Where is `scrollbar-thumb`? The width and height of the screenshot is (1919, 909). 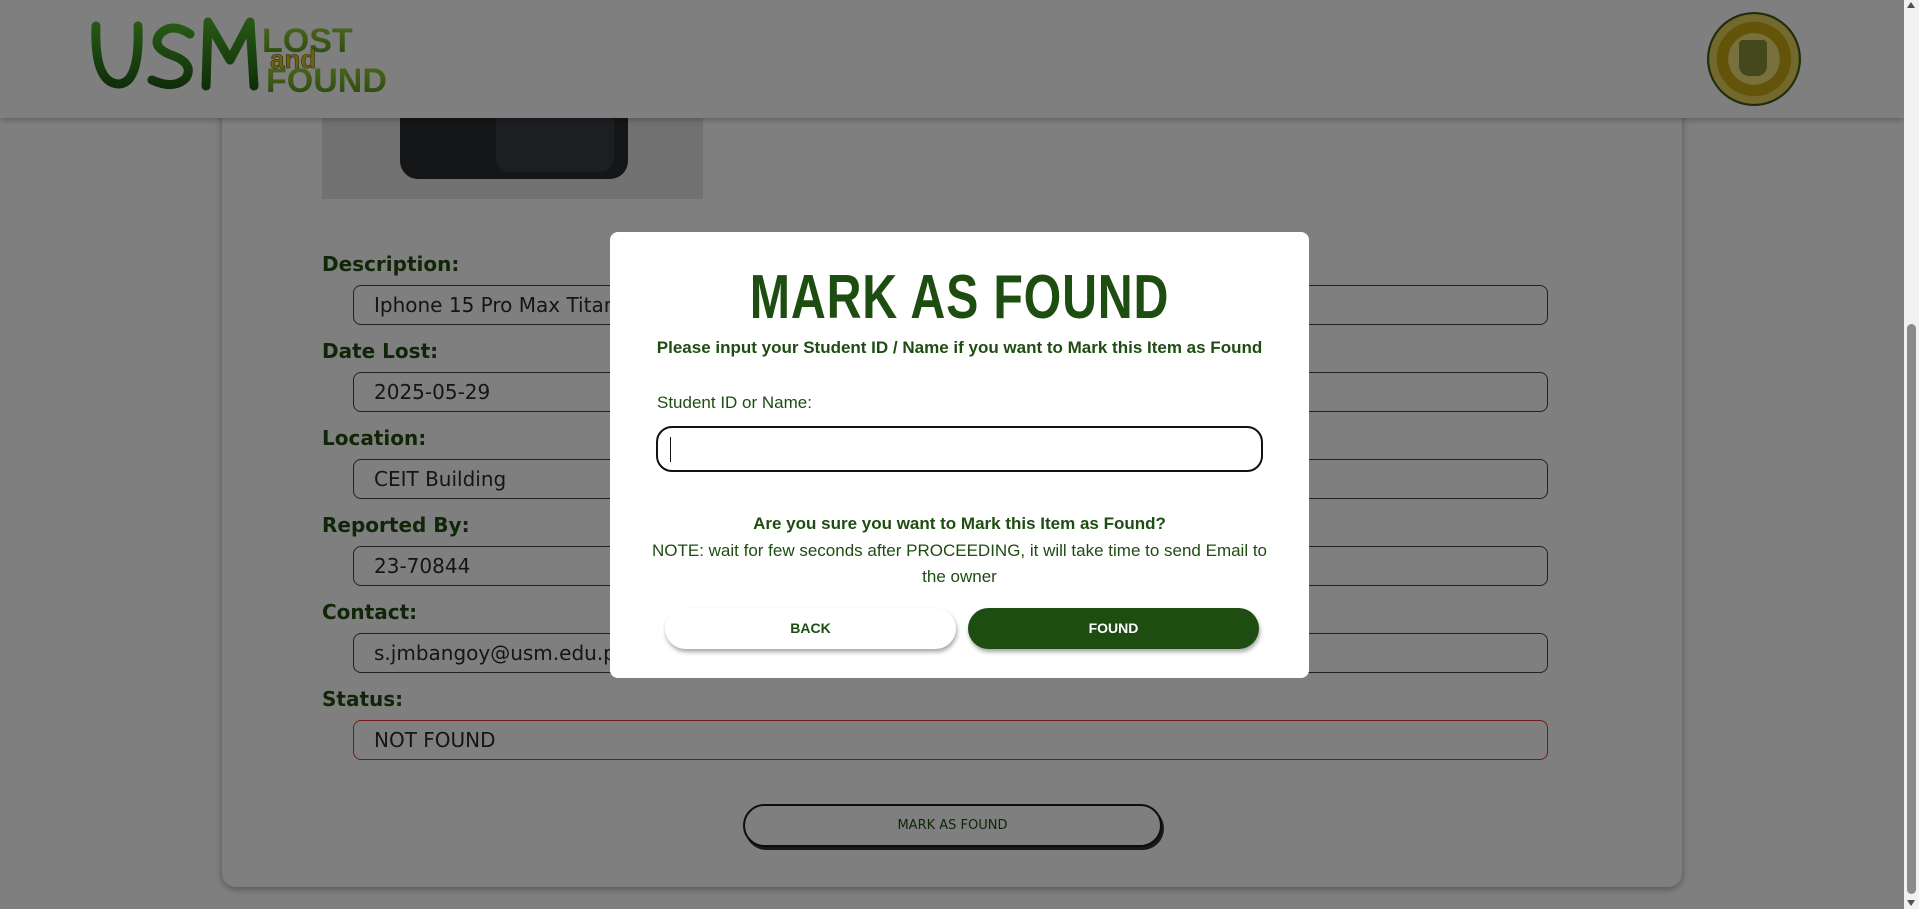 scrollbar-thumb is located at coordinates (1911, 609).